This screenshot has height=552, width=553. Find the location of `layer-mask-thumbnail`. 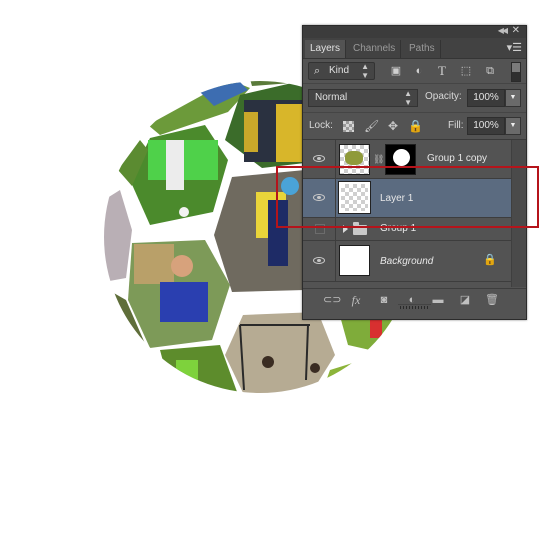

layer-mask-thumbnail is located at coordinates (400, 159).